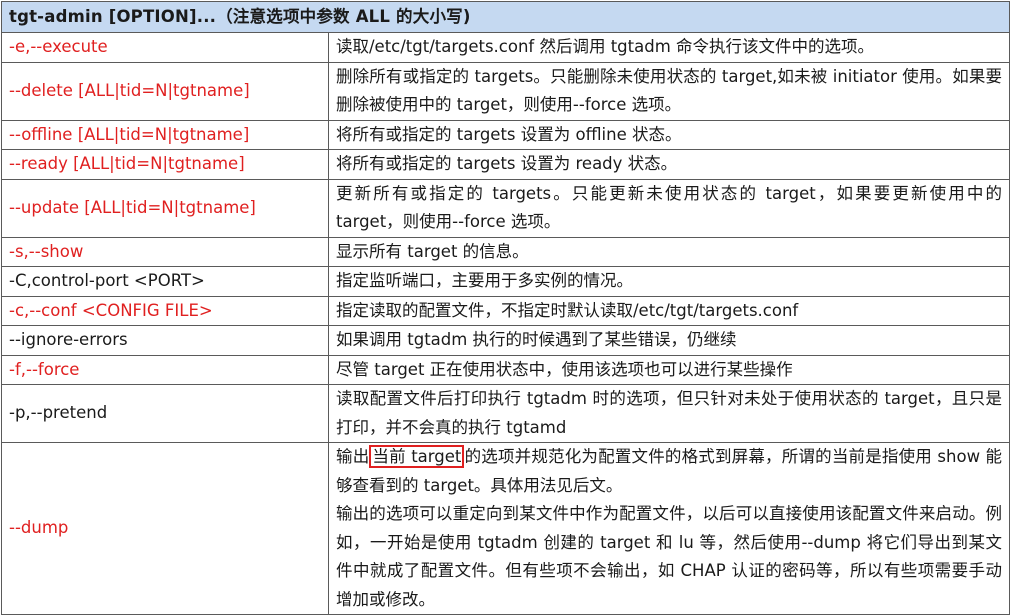 The width and height of the screenshot is (1011, 616). What do you see at coordinates (669, 281) in the screenshot?
I see `description-cell: 指定监听端口，主要用于多实例的情况。` at bounding box center [669, 281].